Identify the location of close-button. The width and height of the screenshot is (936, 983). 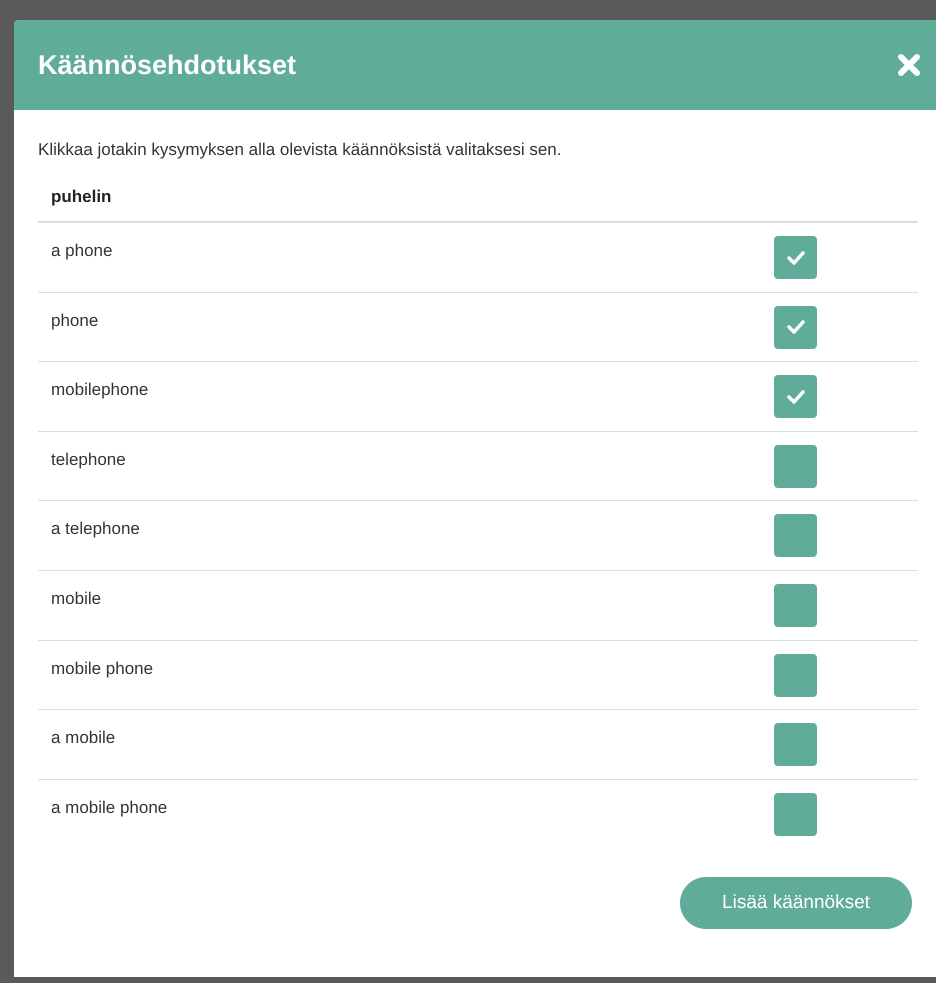
(909, 65).